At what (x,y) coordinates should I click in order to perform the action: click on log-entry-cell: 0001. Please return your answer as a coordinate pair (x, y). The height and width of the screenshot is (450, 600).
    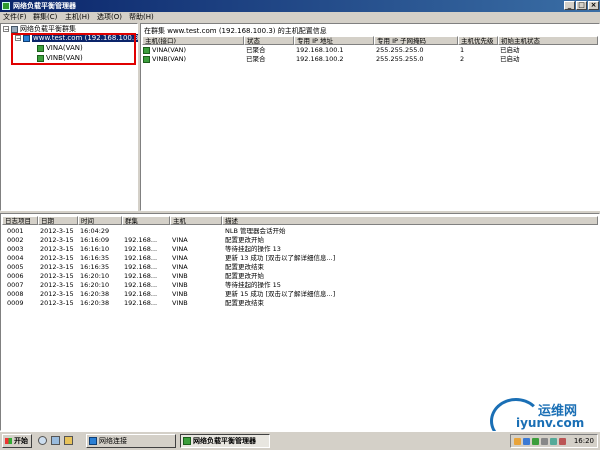
    Looking at the image, I should click on (15, 231).